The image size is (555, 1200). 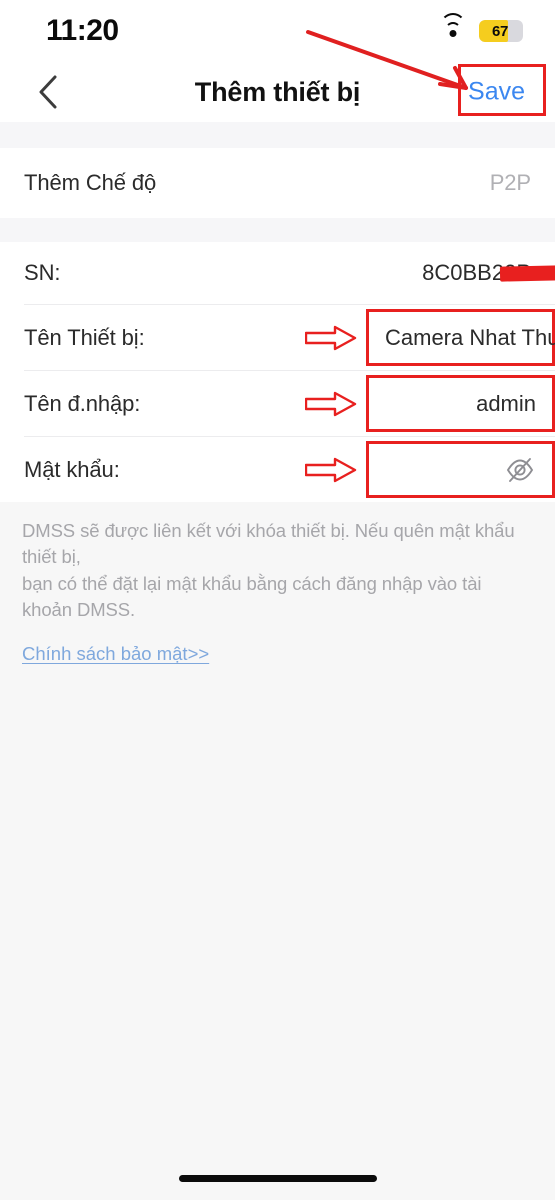 I want to click on privacy-policy-link: Chính sách bảo mật>>, so click(x=115, y=654).